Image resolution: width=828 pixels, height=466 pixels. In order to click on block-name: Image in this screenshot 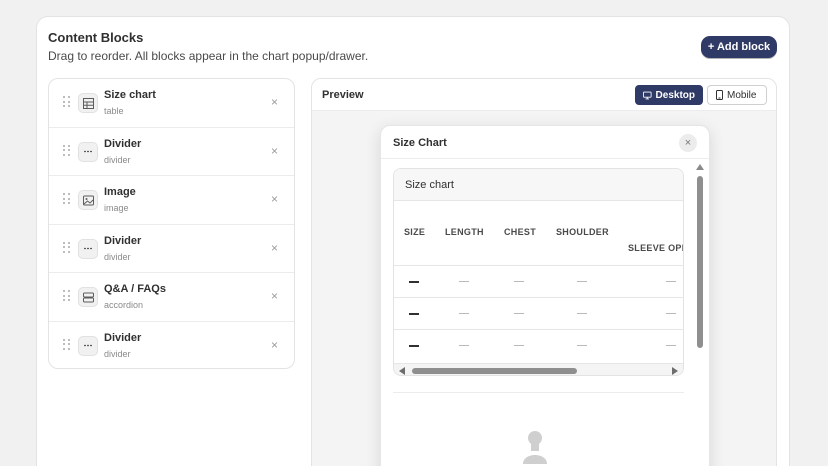, I will do `click(120, 192)`.